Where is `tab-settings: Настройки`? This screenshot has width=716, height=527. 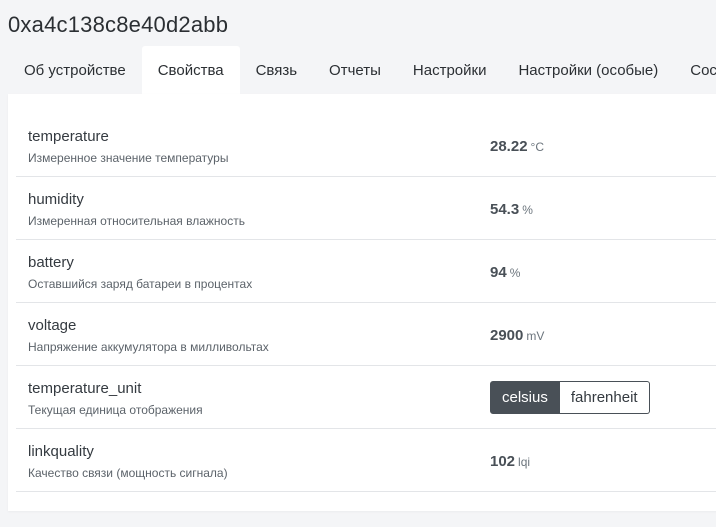 tab-settings: Настройки is located at coordinates (450, 70).